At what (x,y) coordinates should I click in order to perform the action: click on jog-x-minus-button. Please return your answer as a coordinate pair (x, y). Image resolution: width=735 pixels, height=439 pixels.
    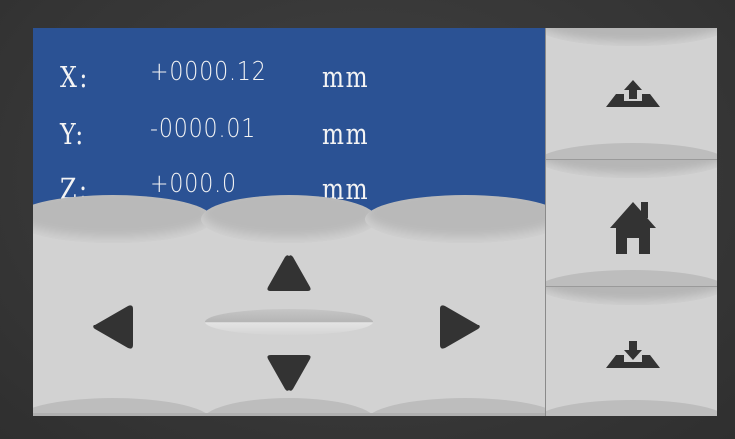
    Looking at the image, I should click on (118, 326).